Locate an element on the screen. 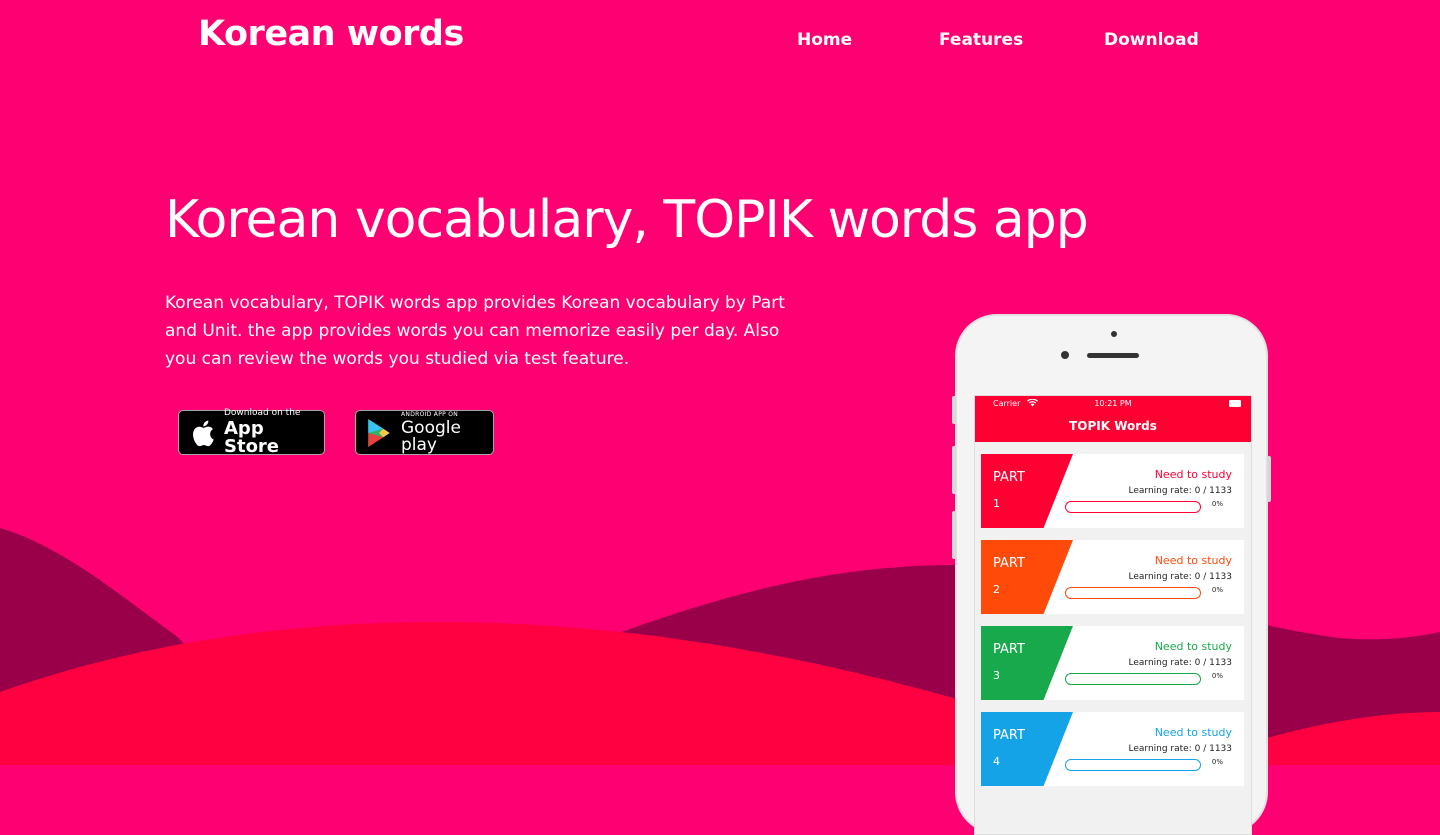  app-store-big-text: App Store is located at coordinates (252, 437).